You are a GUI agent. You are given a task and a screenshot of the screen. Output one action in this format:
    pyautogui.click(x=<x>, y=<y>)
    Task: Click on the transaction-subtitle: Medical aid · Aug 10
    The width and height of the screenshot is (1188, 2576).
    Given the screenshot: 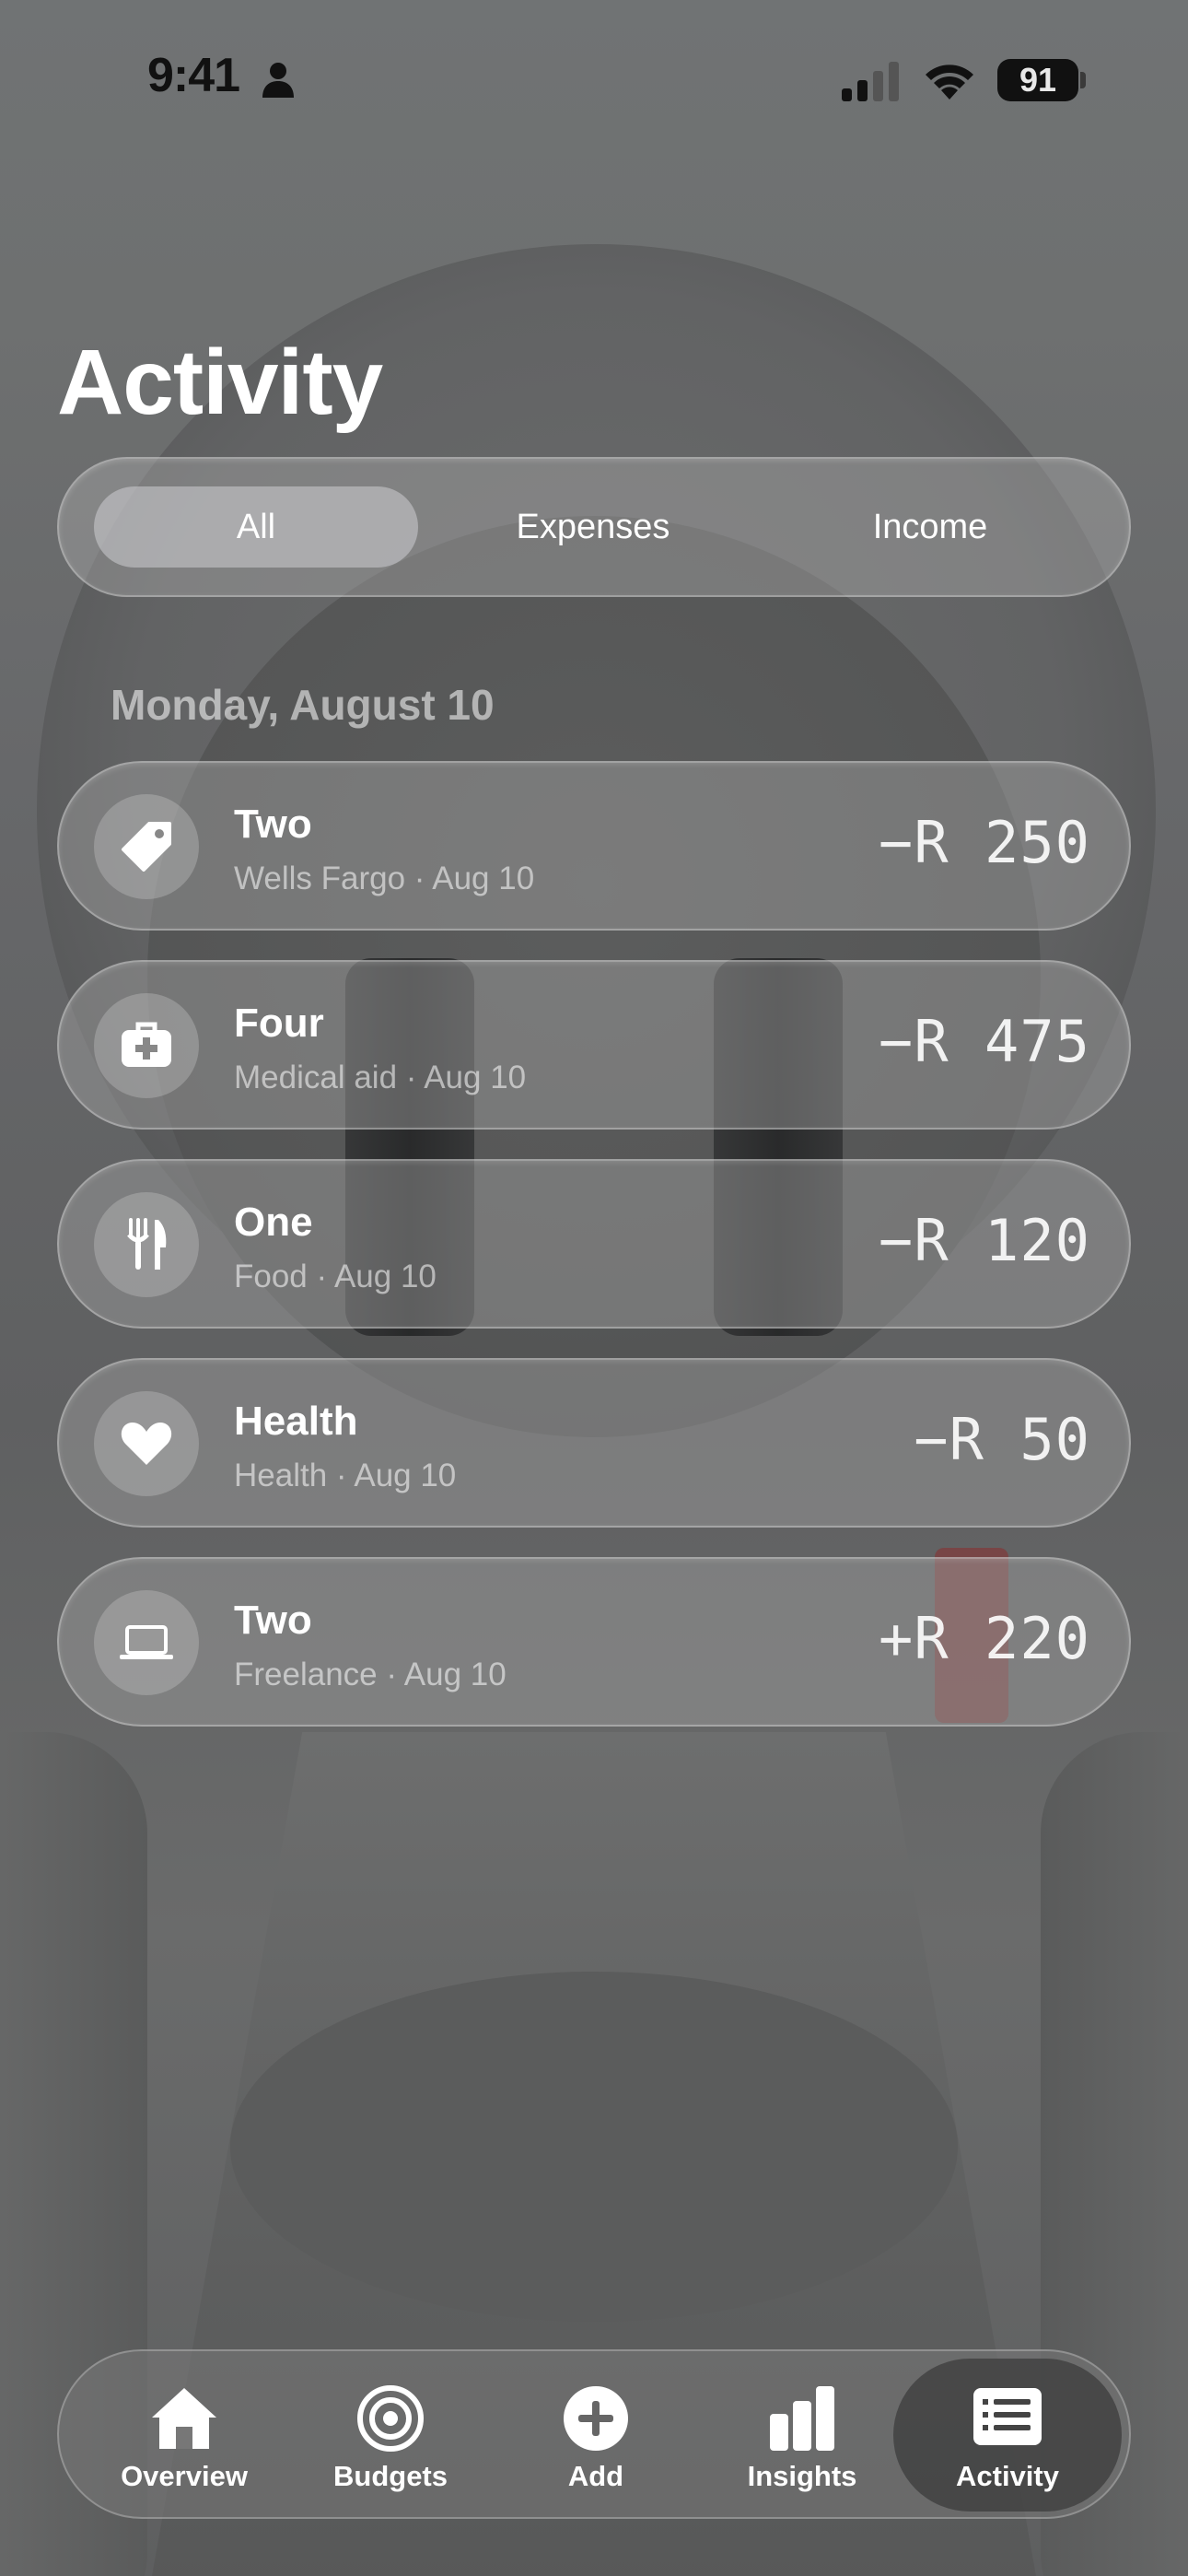 What is the action you would take?
    pyautogui.click(x=380, y=1077)
    